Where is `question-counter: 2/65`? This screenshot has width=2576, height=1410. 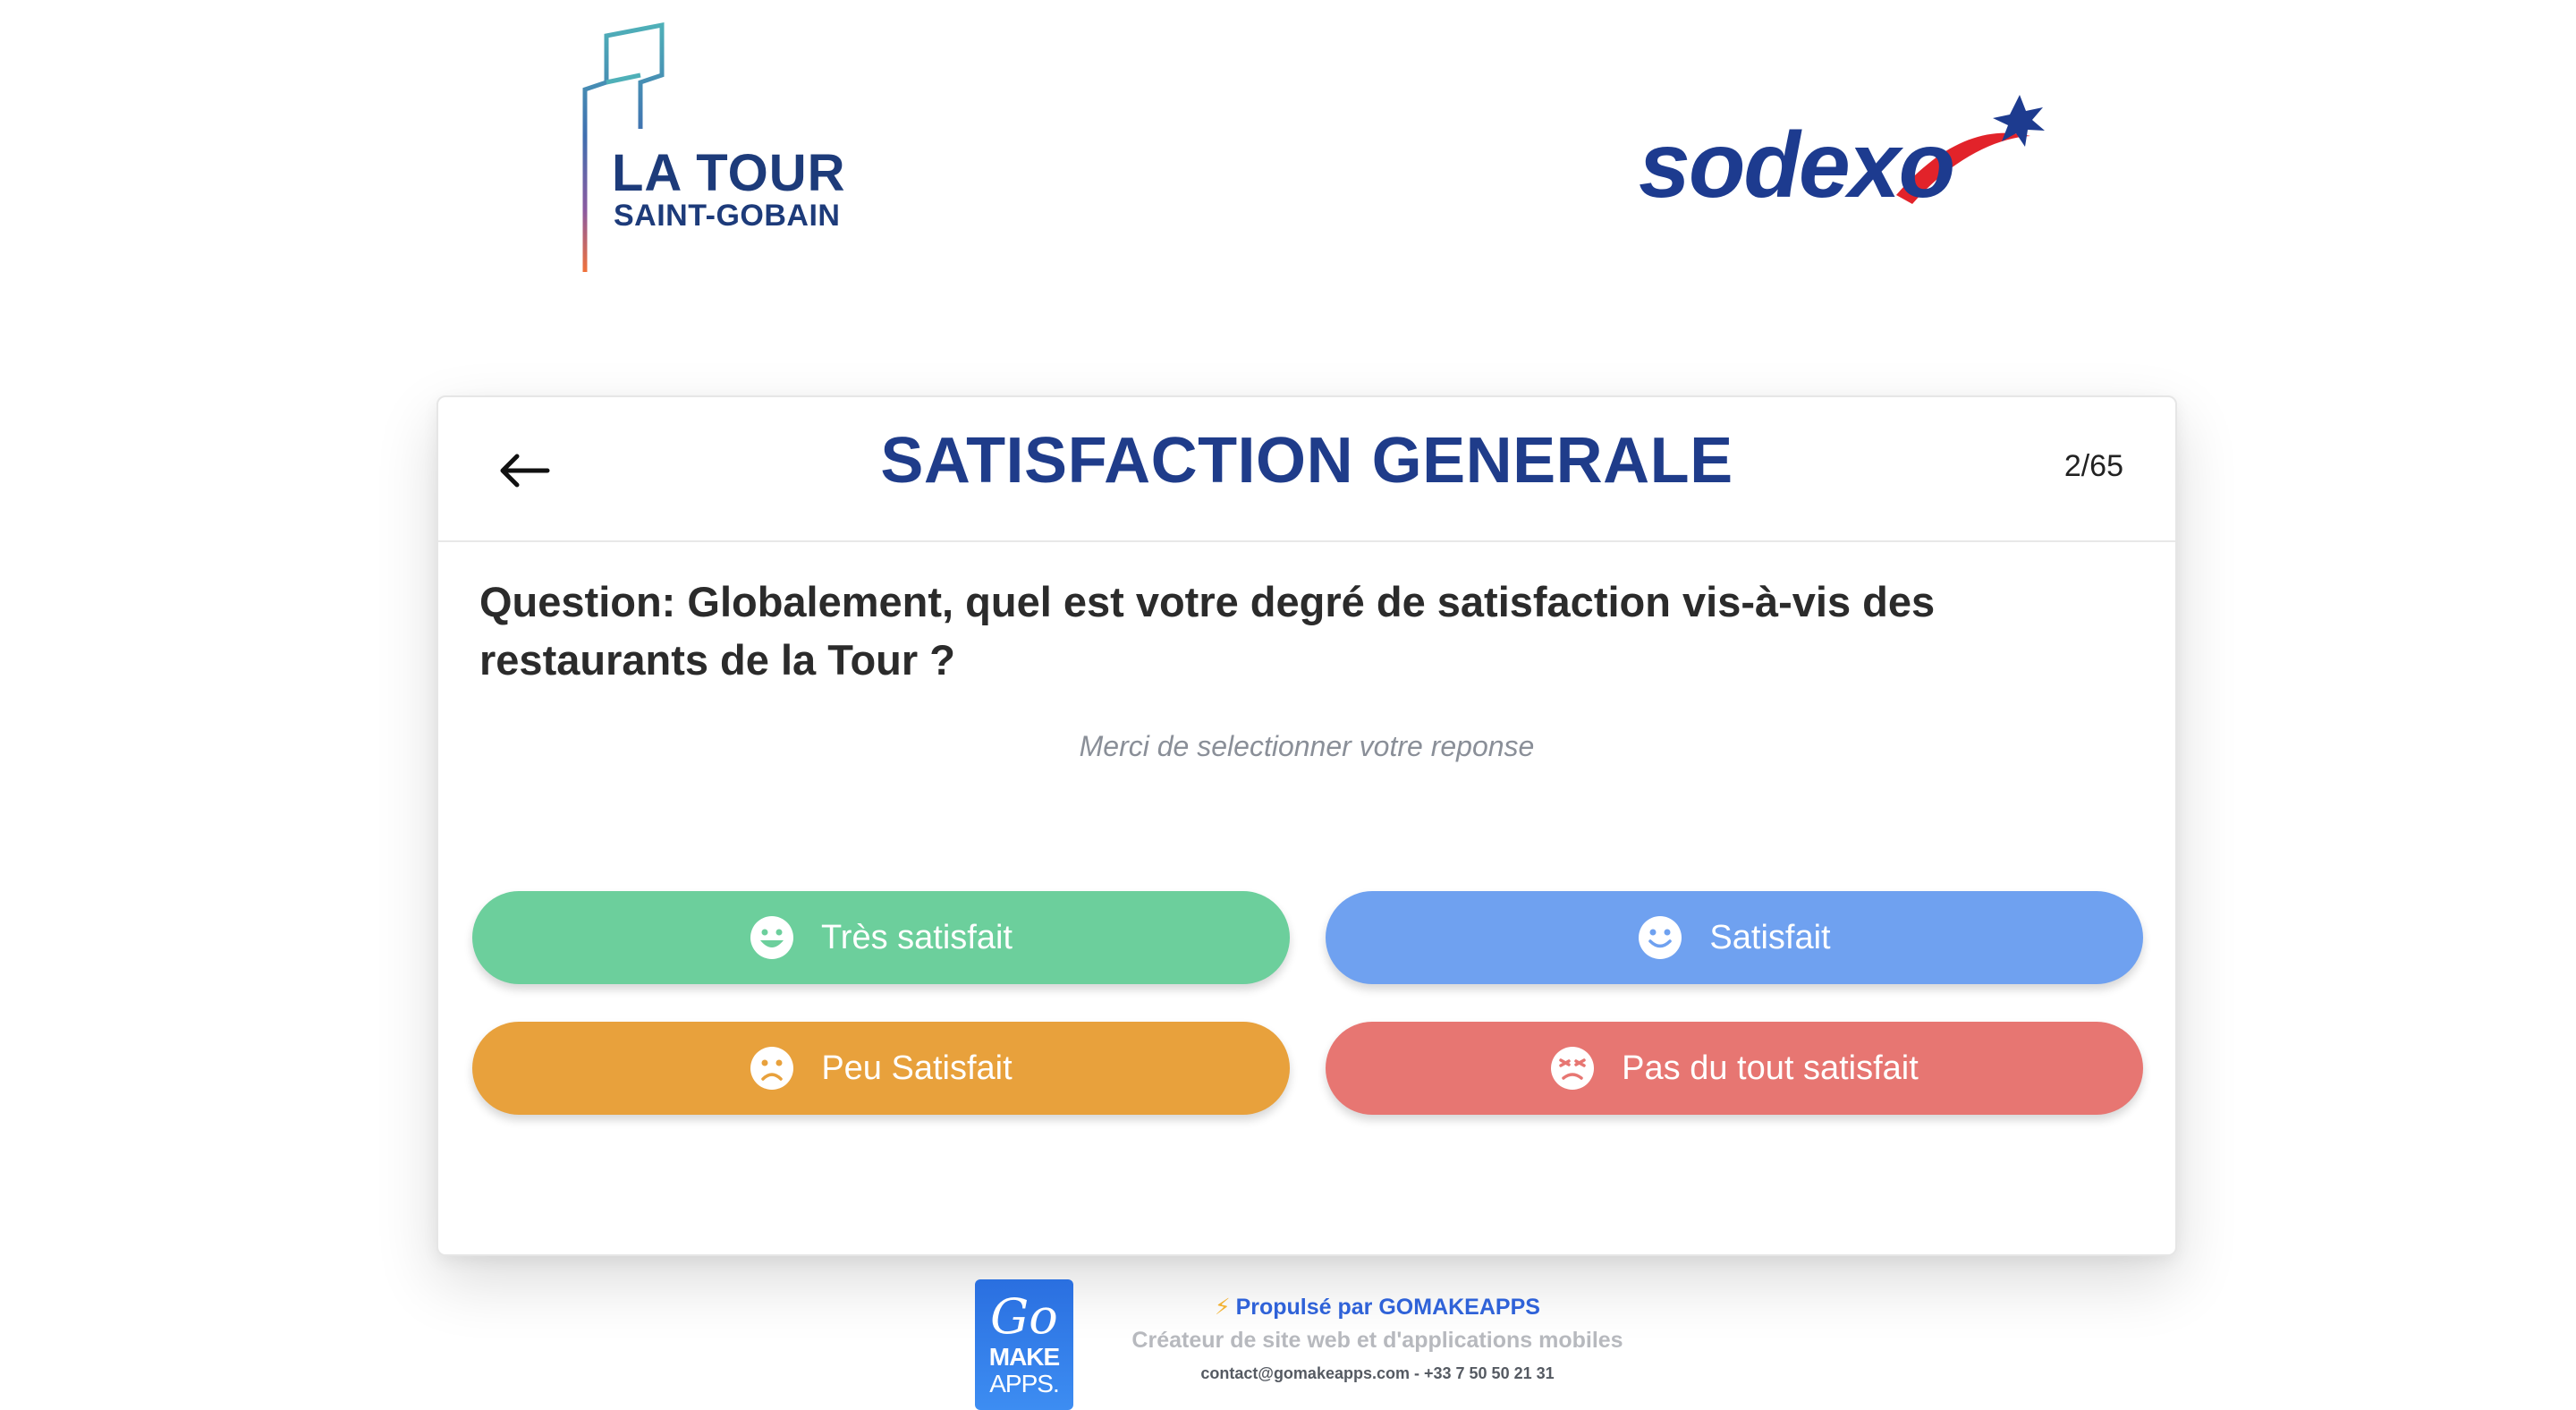
question-counter: 2/65 is located at coordinates (2093, 466).